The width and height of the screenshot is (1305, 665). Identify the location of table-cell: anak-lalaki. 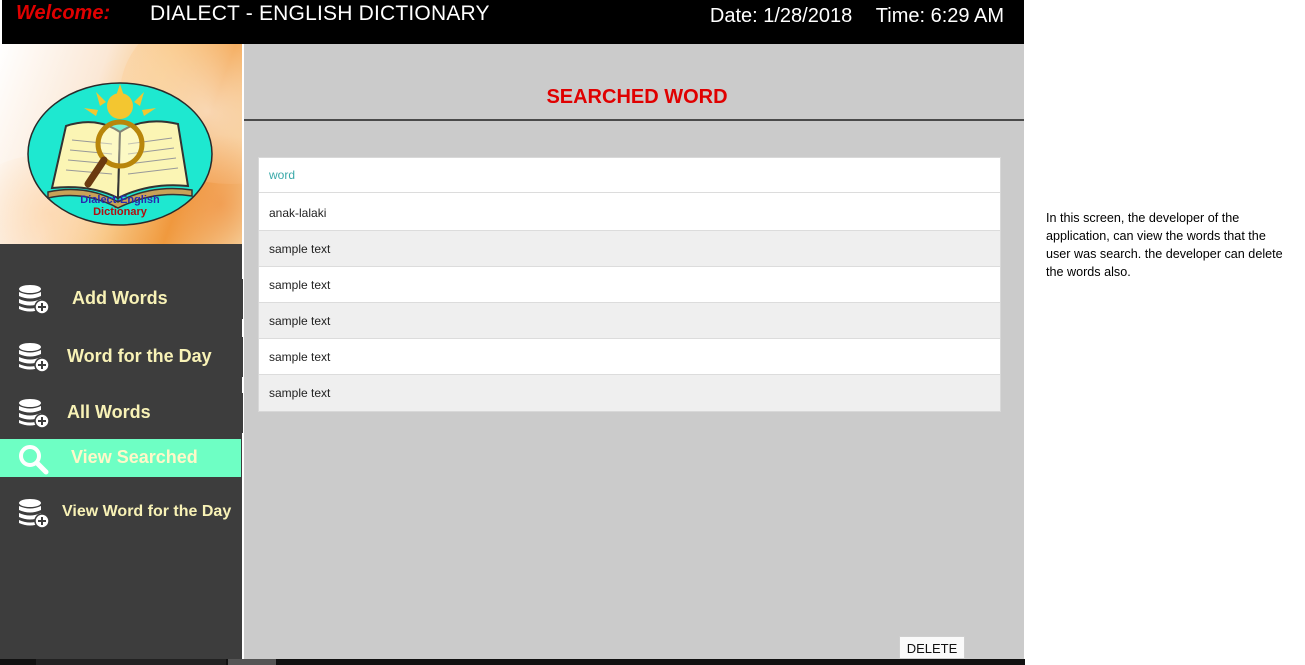
(298, 213).